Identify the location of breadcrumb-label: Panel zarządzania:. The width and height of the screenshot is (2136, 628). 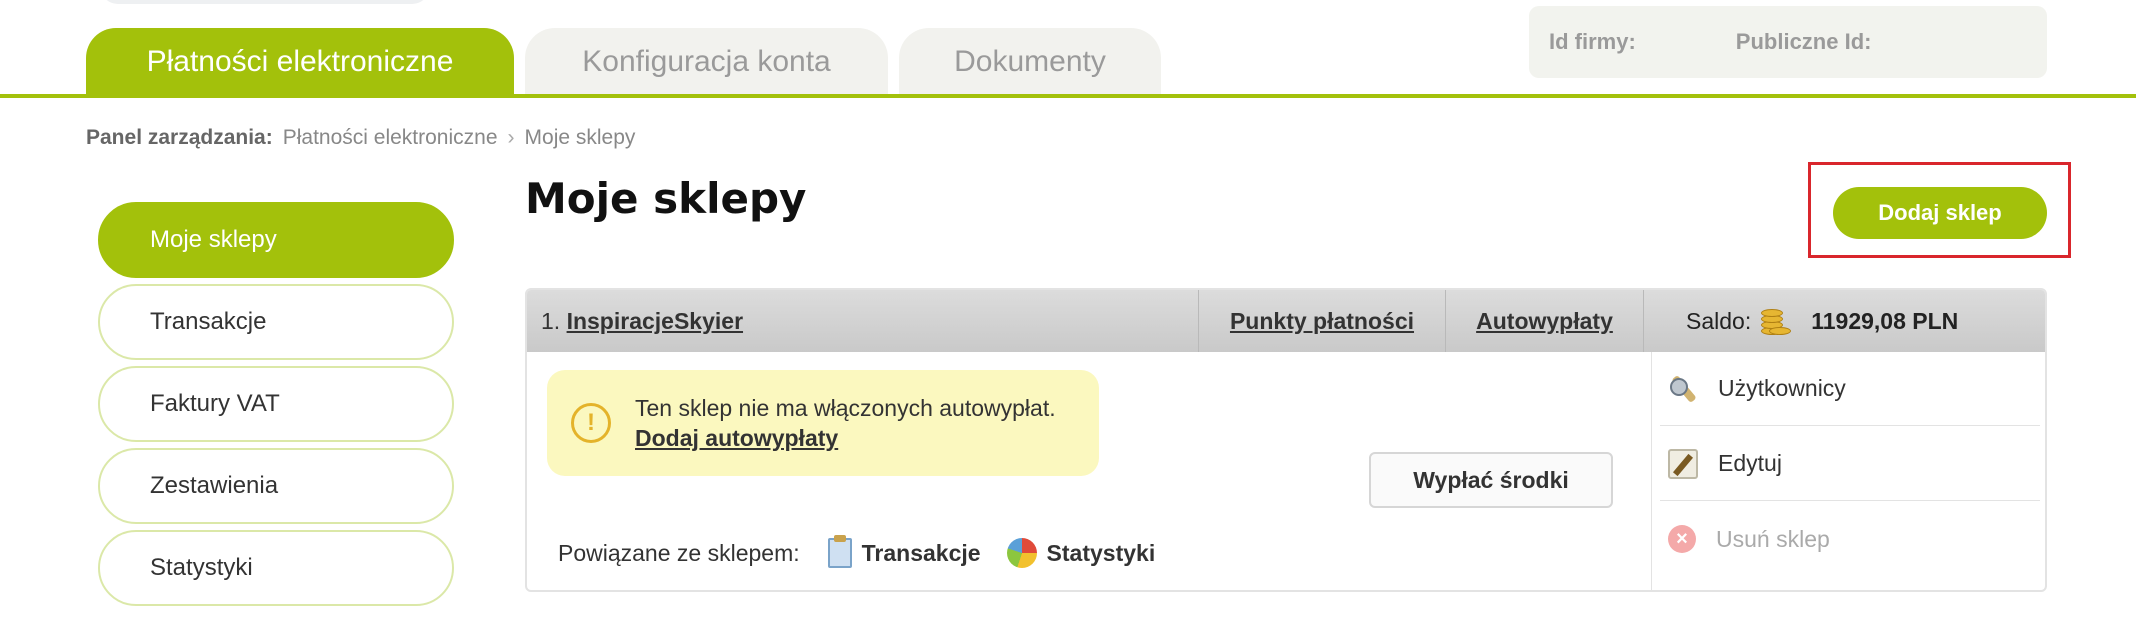
(179, 137).